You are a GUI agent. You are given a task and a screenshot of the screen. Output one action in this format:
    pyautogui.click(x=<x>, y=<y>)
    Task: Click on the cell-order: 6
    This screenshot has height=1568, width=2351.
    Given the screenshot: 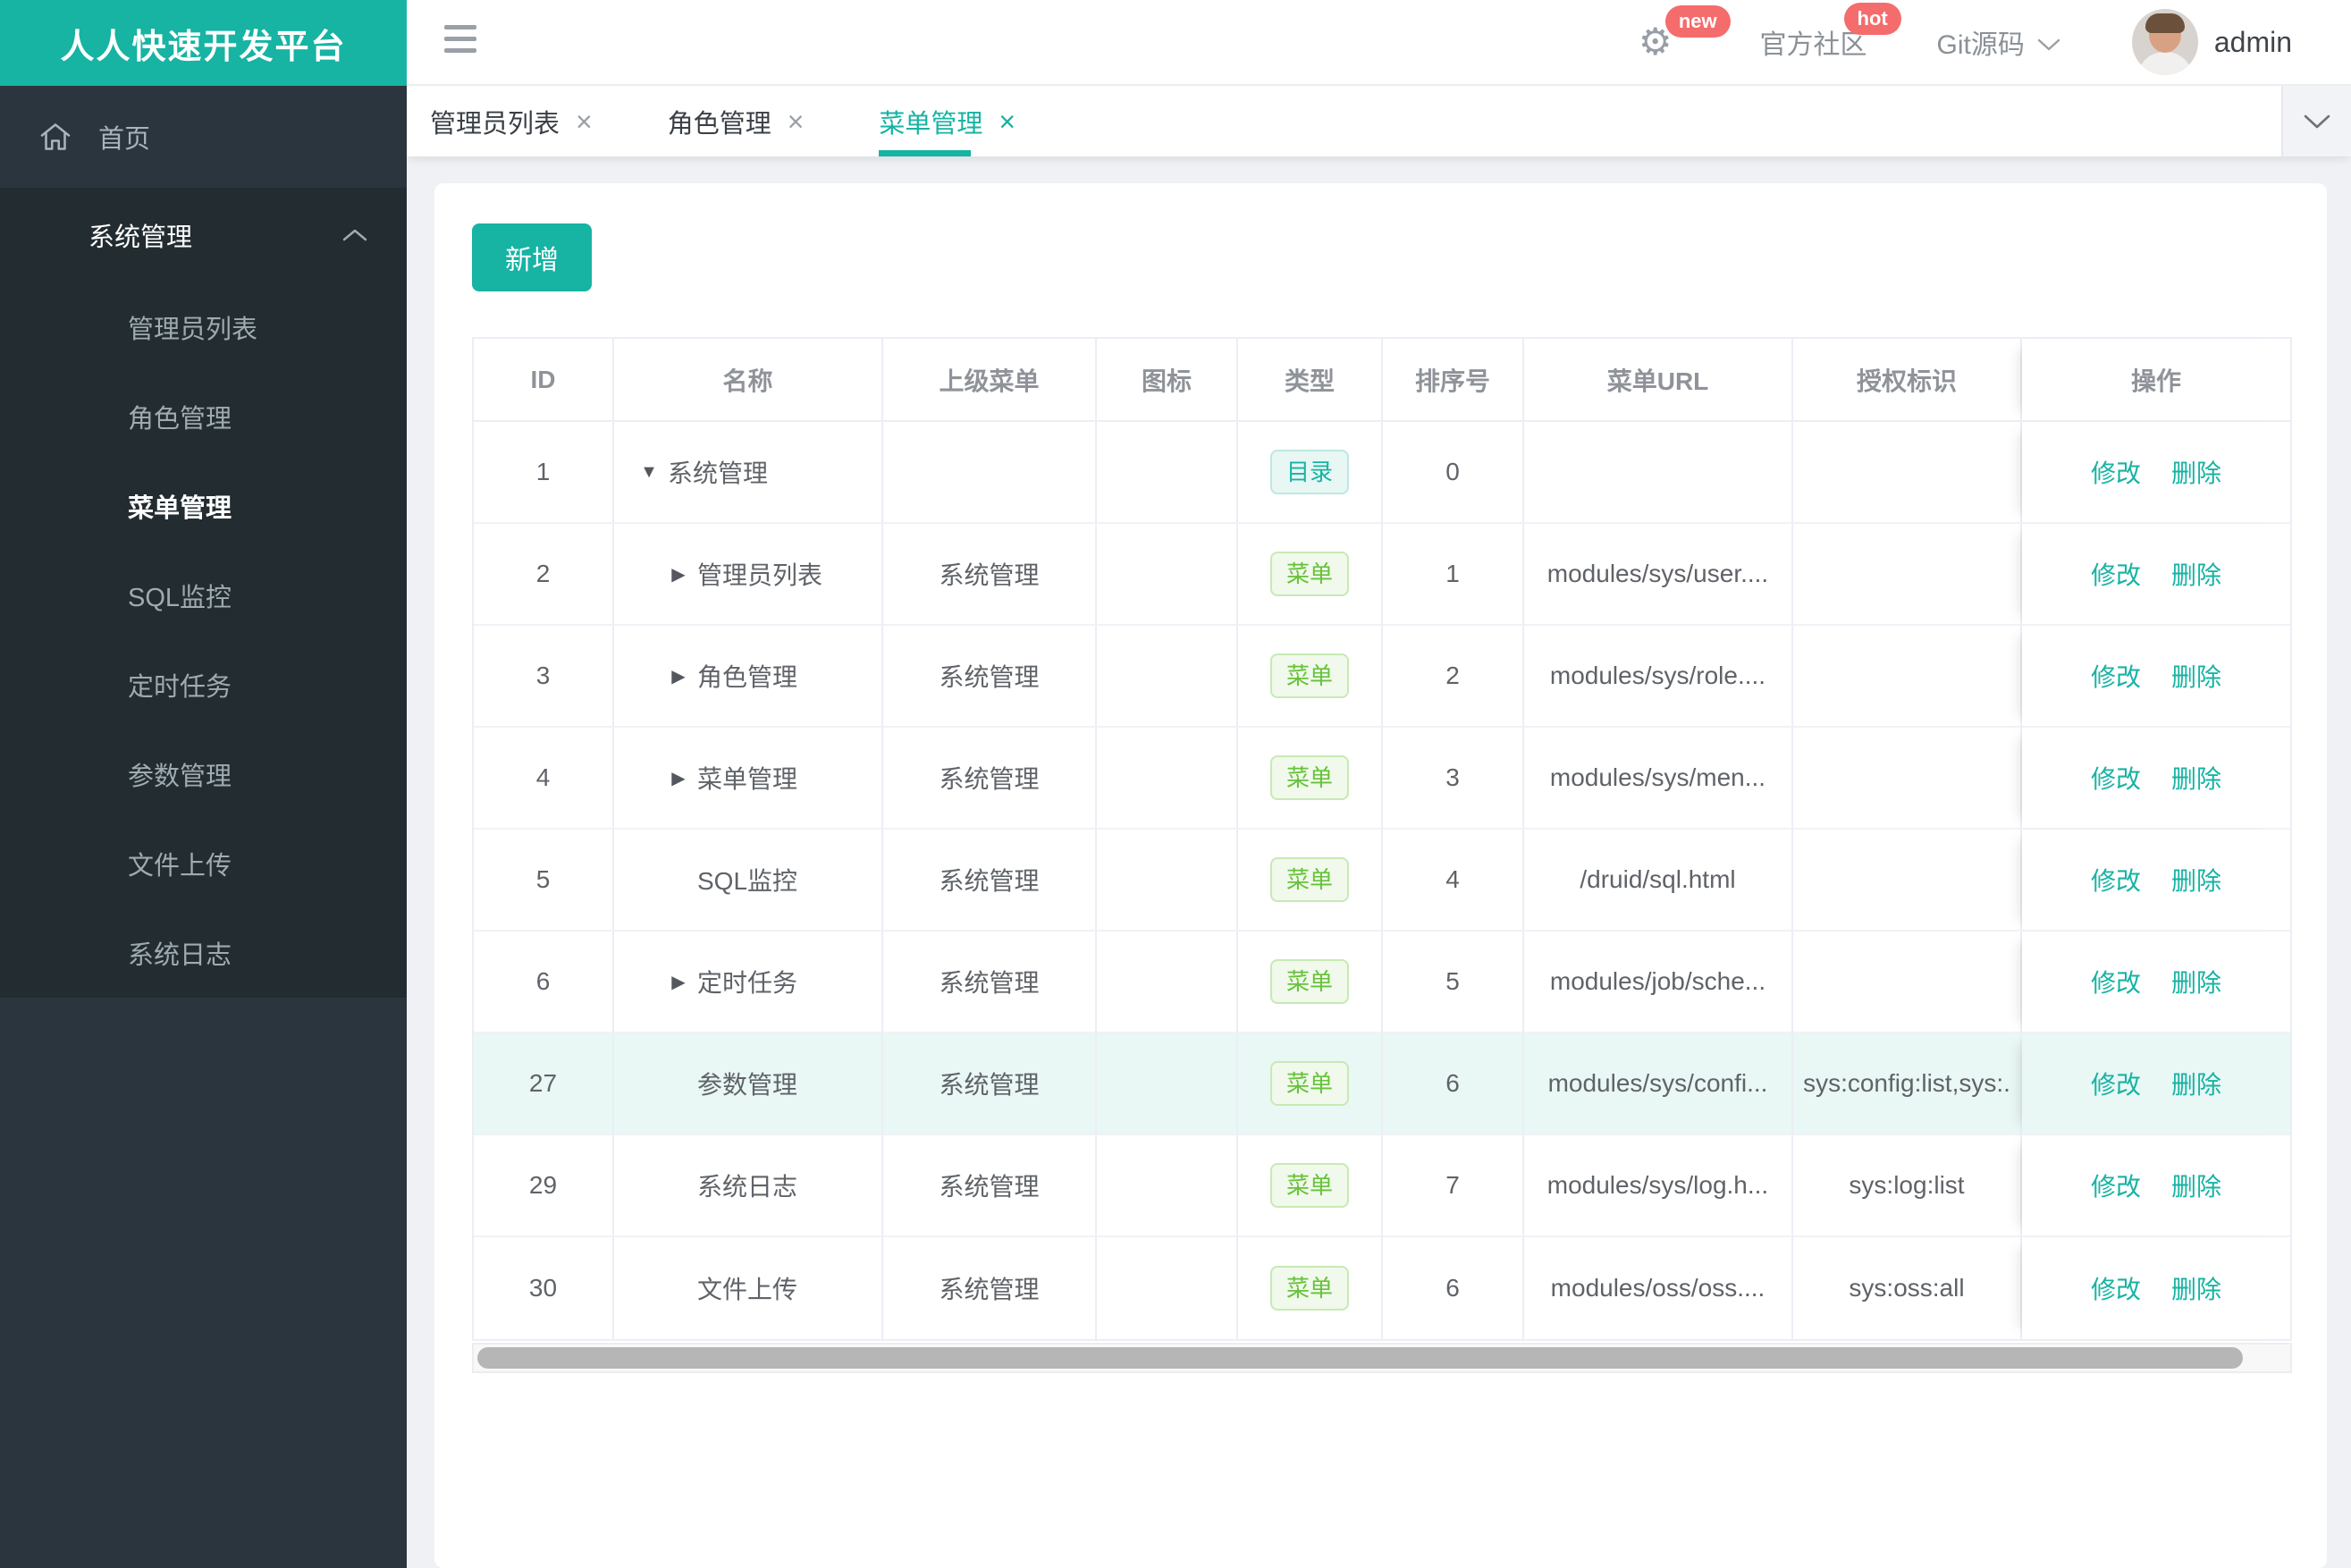 What is the action you would take?
    pyautogui.click(x=1453, y=1288)
    